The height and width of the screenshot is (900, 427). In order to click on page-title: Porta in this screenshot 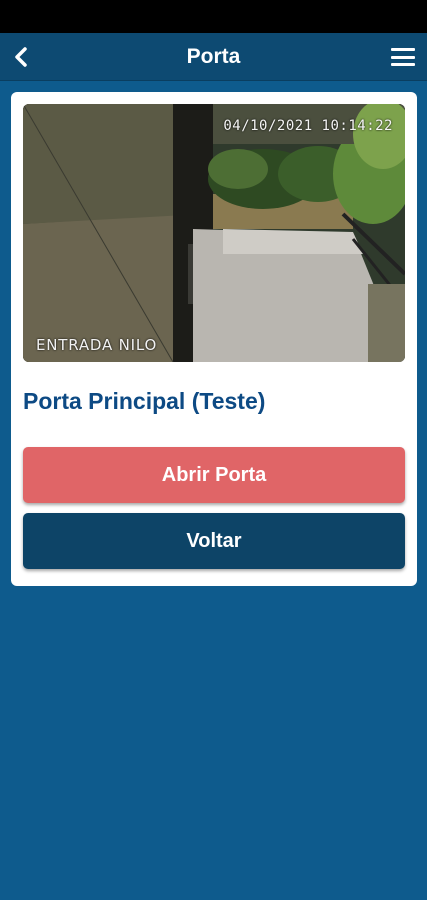, I will do `click(213, 56)`.